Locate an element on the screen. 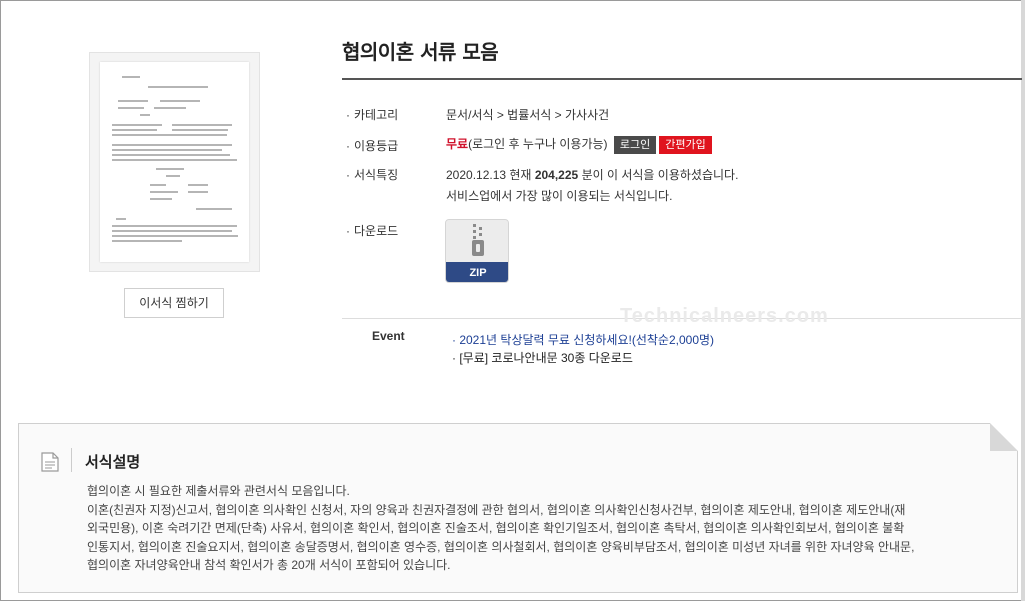 The height and width of the screenshot is (601, 1025). grade-note: (로그인 후 누구나 이용가능) is located at coordinates (538, 144).